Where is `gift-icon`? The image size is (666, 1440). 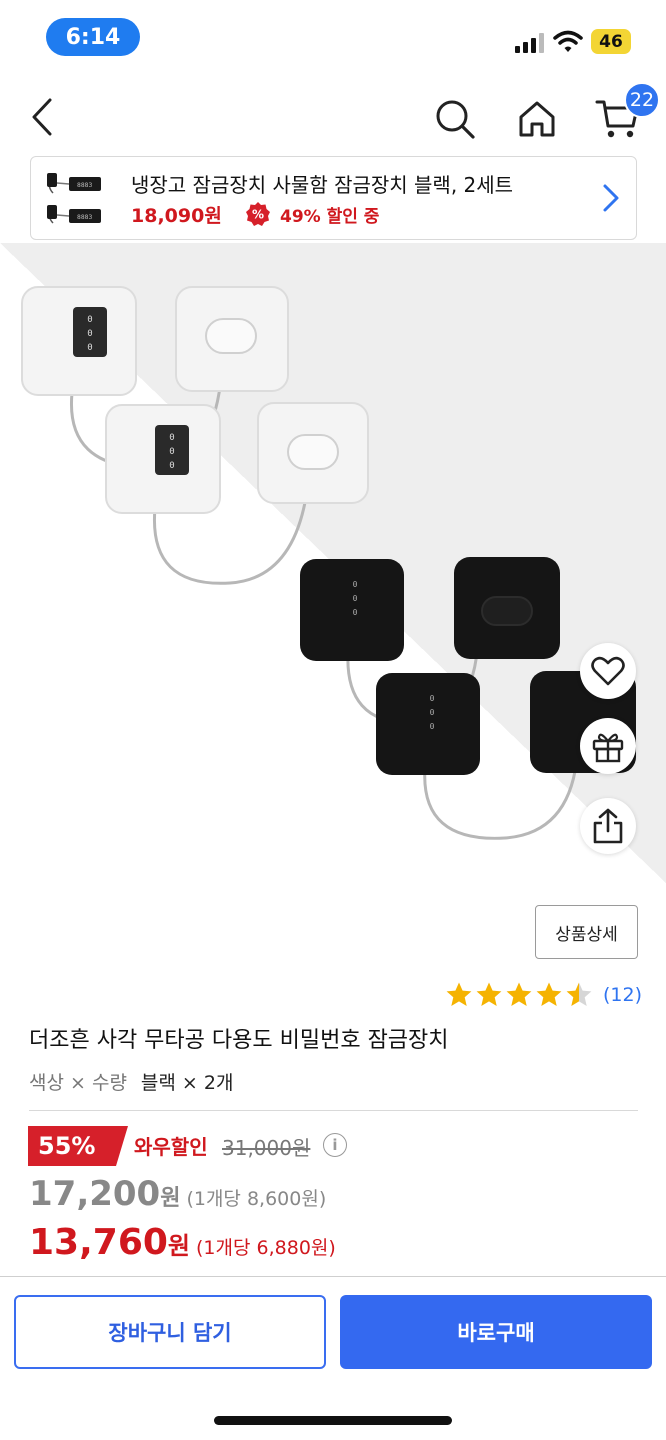 gift-icon is located at coordinates (608, 748).